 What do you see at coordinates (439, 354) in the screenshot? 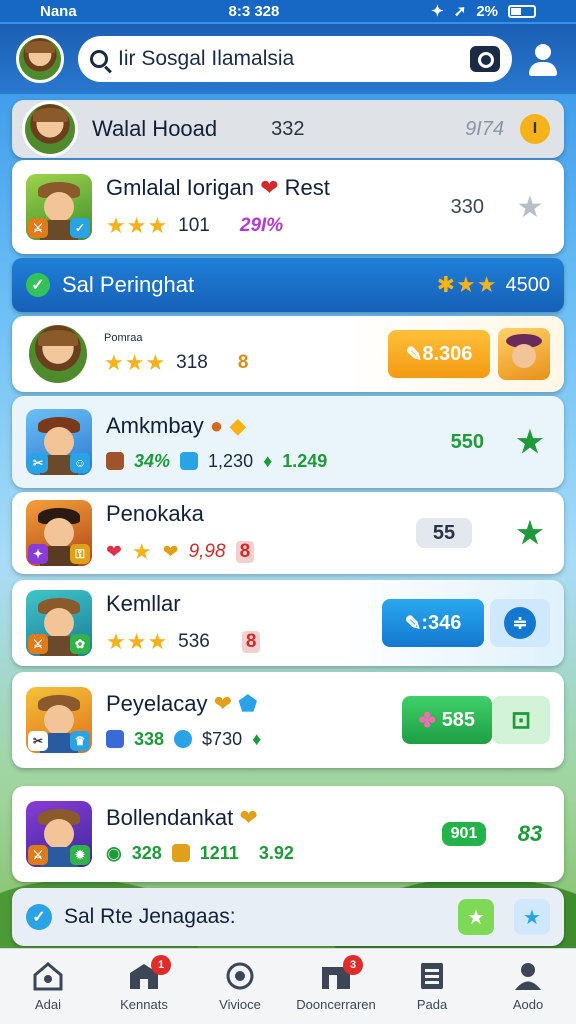
I see `game2-price-button: ✎ 8.306` at bounding box center [439, 354].